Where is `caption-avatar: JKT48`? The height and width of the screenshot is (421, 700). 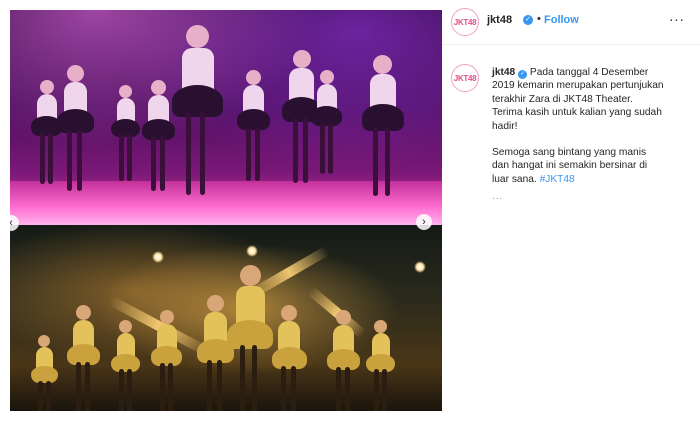
caption-avatar: JKT48 is located at coordinates (465, 78).